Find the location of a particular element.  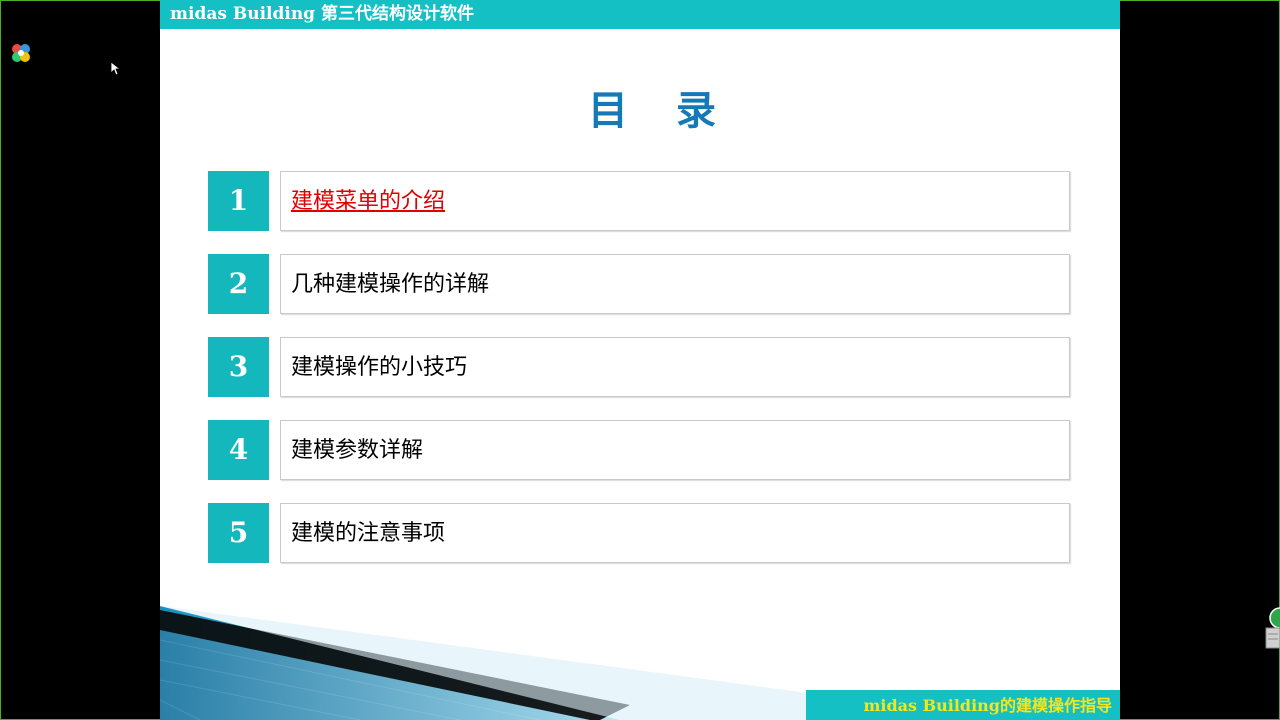

toc-number: 4 is located at coordinates (238, 450).